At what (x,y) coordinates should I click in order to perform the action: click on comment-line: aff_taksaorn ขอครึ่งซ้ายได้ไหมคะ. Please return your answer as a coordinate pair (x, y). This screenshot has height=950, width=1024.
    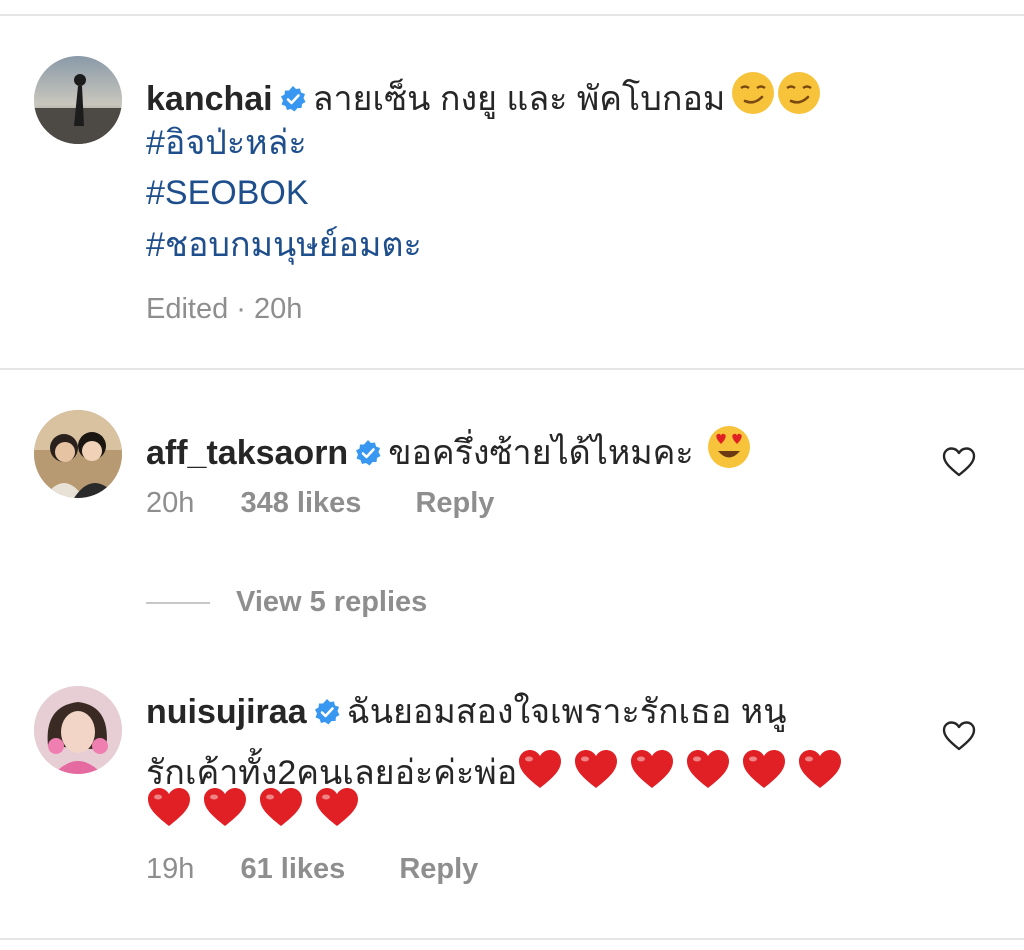
    Looking at the image, I should click on (449, 449).